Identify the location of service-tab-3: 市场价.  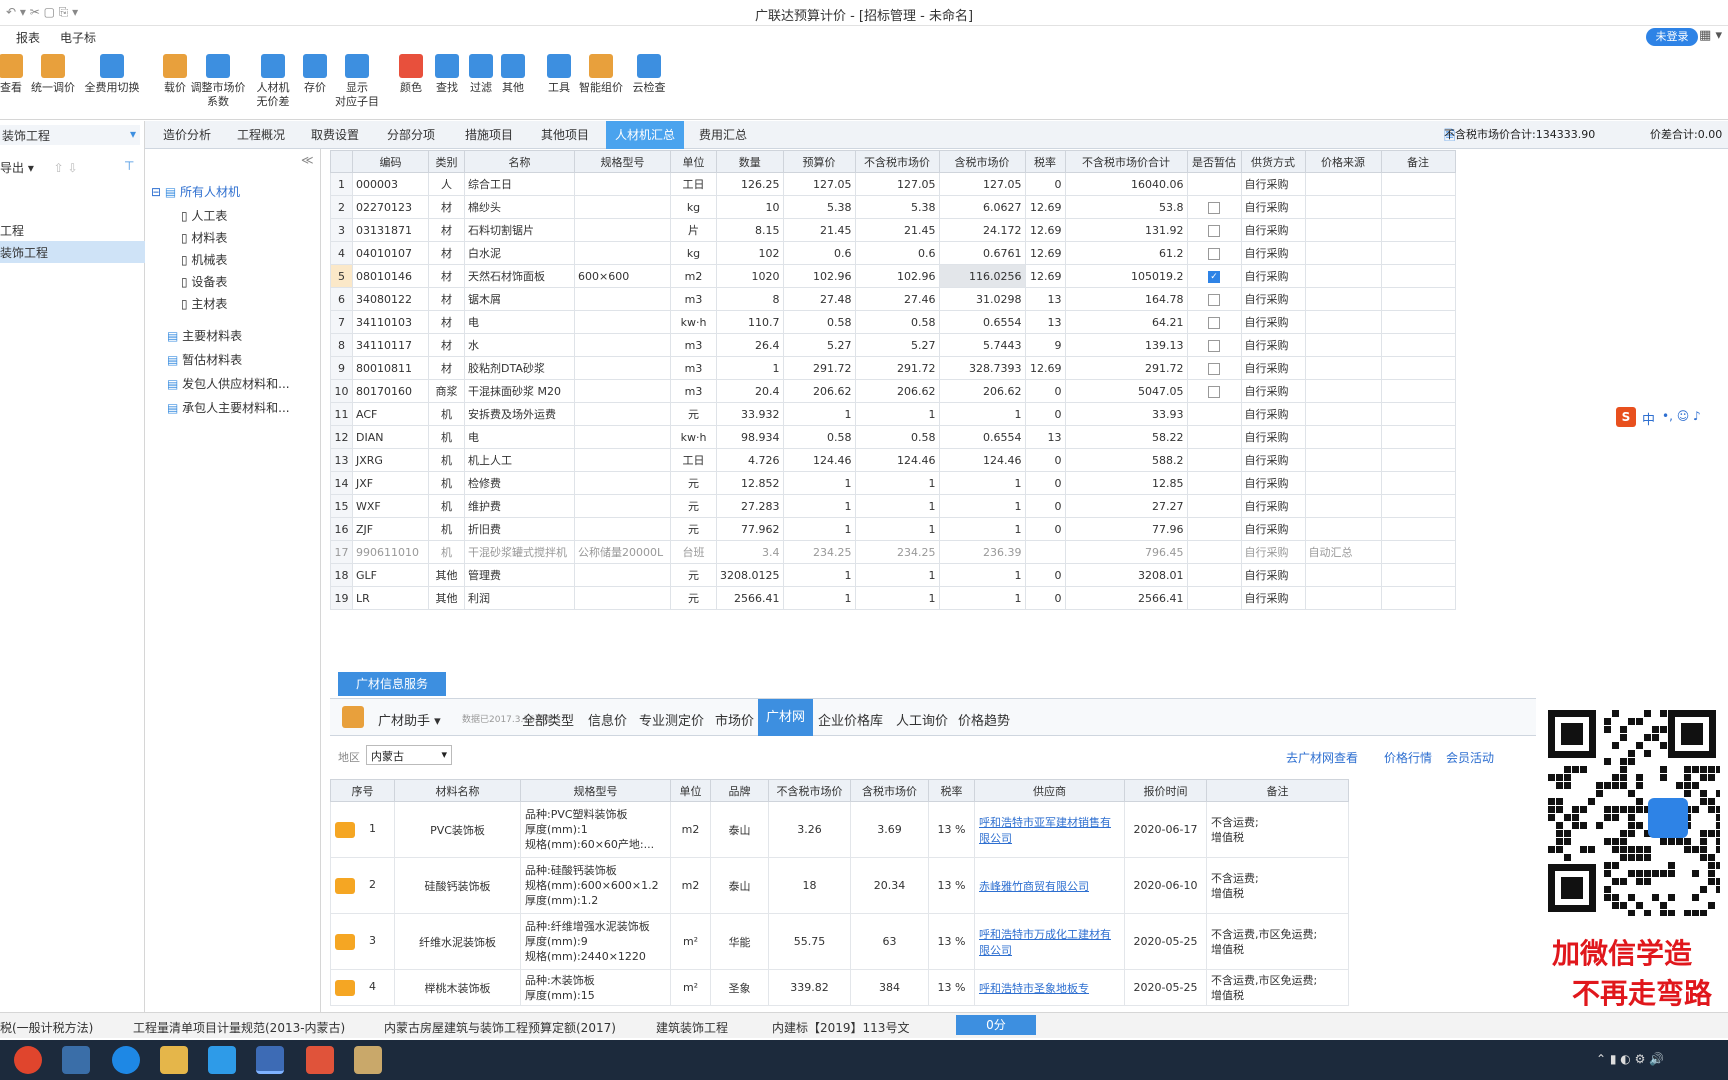
(734, 719).